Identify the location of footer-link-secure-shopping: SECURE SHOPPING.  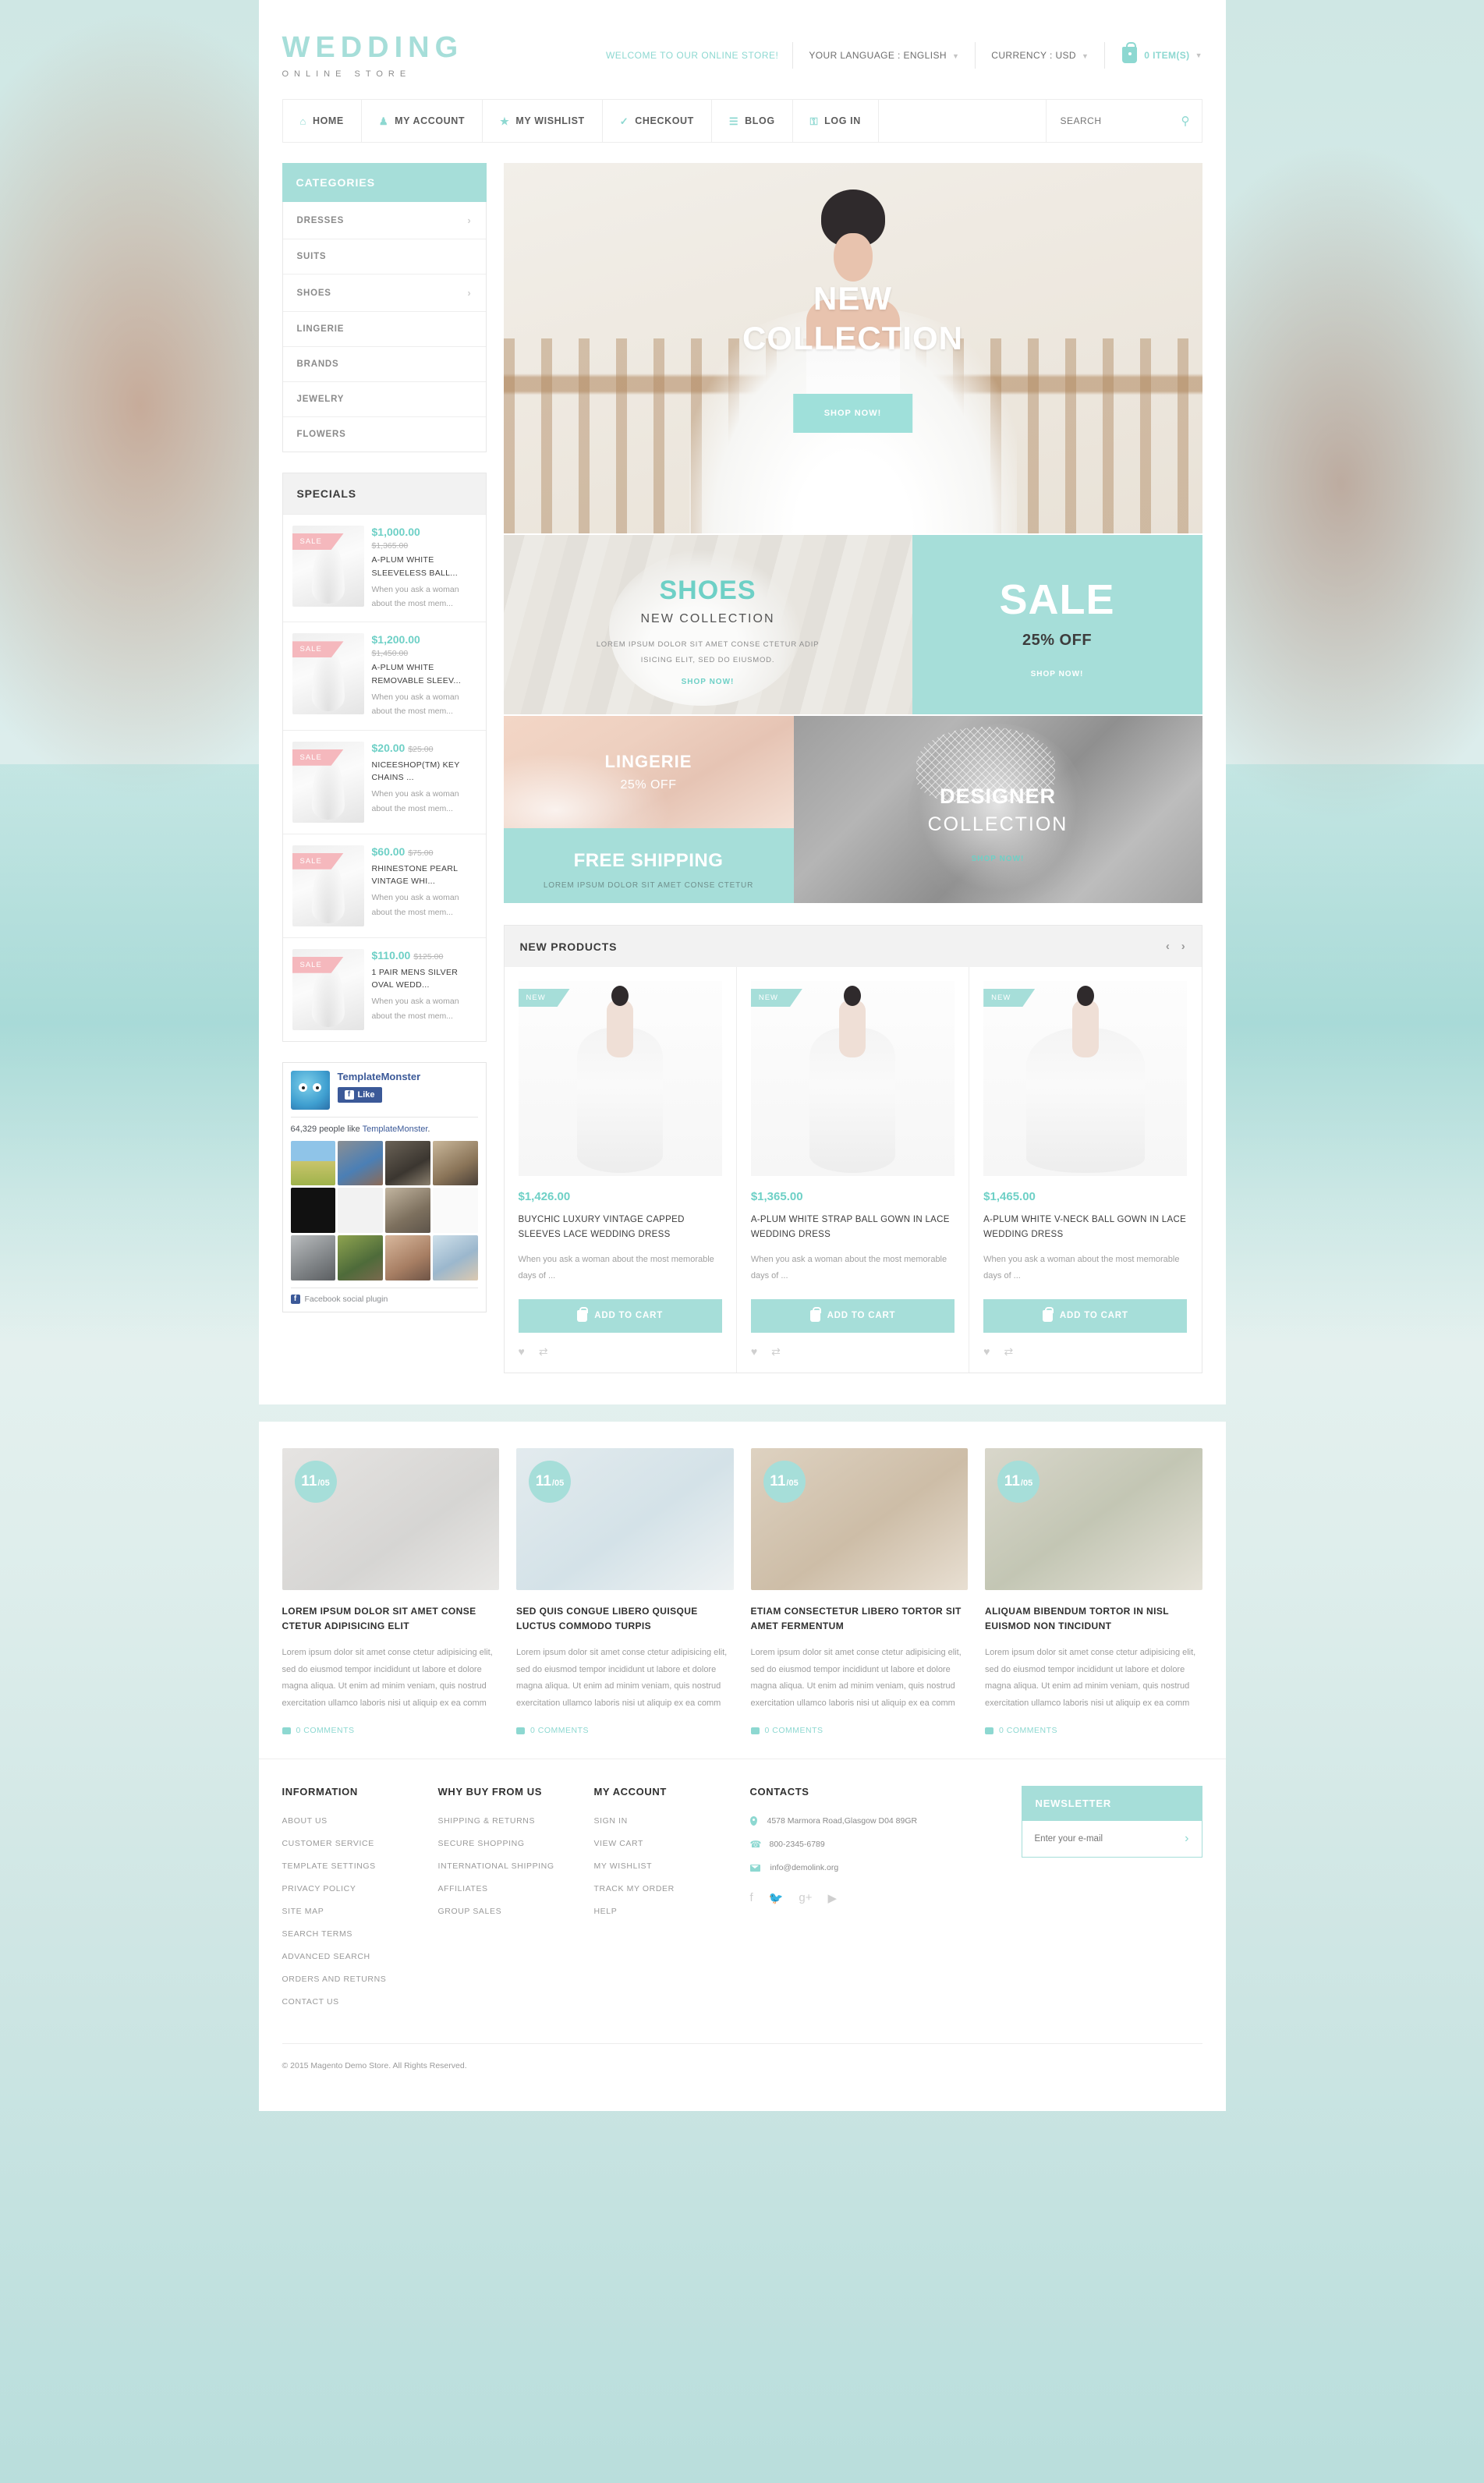
(516, 1843).